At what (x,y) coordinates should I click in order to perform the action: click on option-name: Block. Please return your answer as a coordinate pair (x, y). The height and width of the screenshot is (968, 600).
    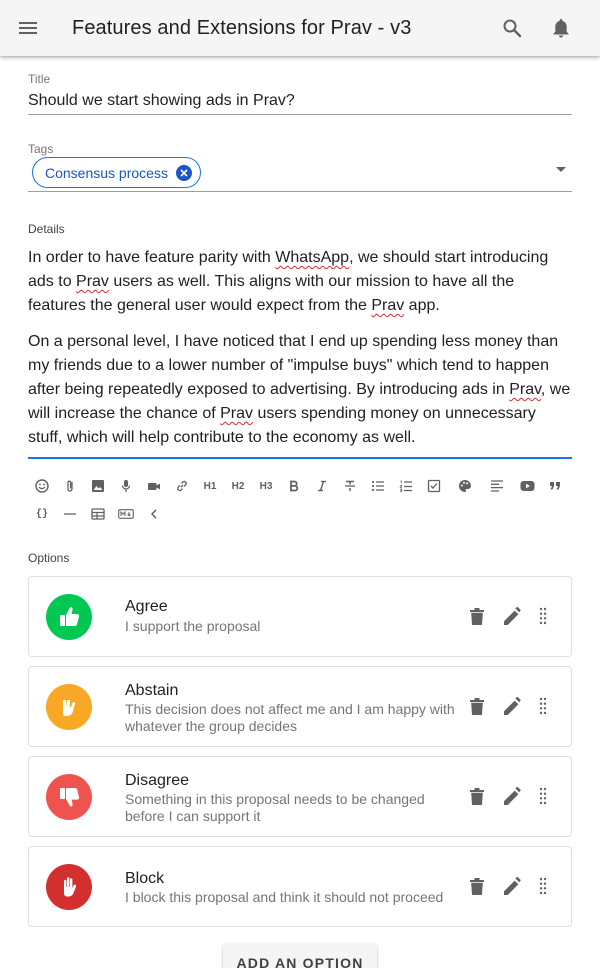
    Looking at the image, I should click on (145, 878).